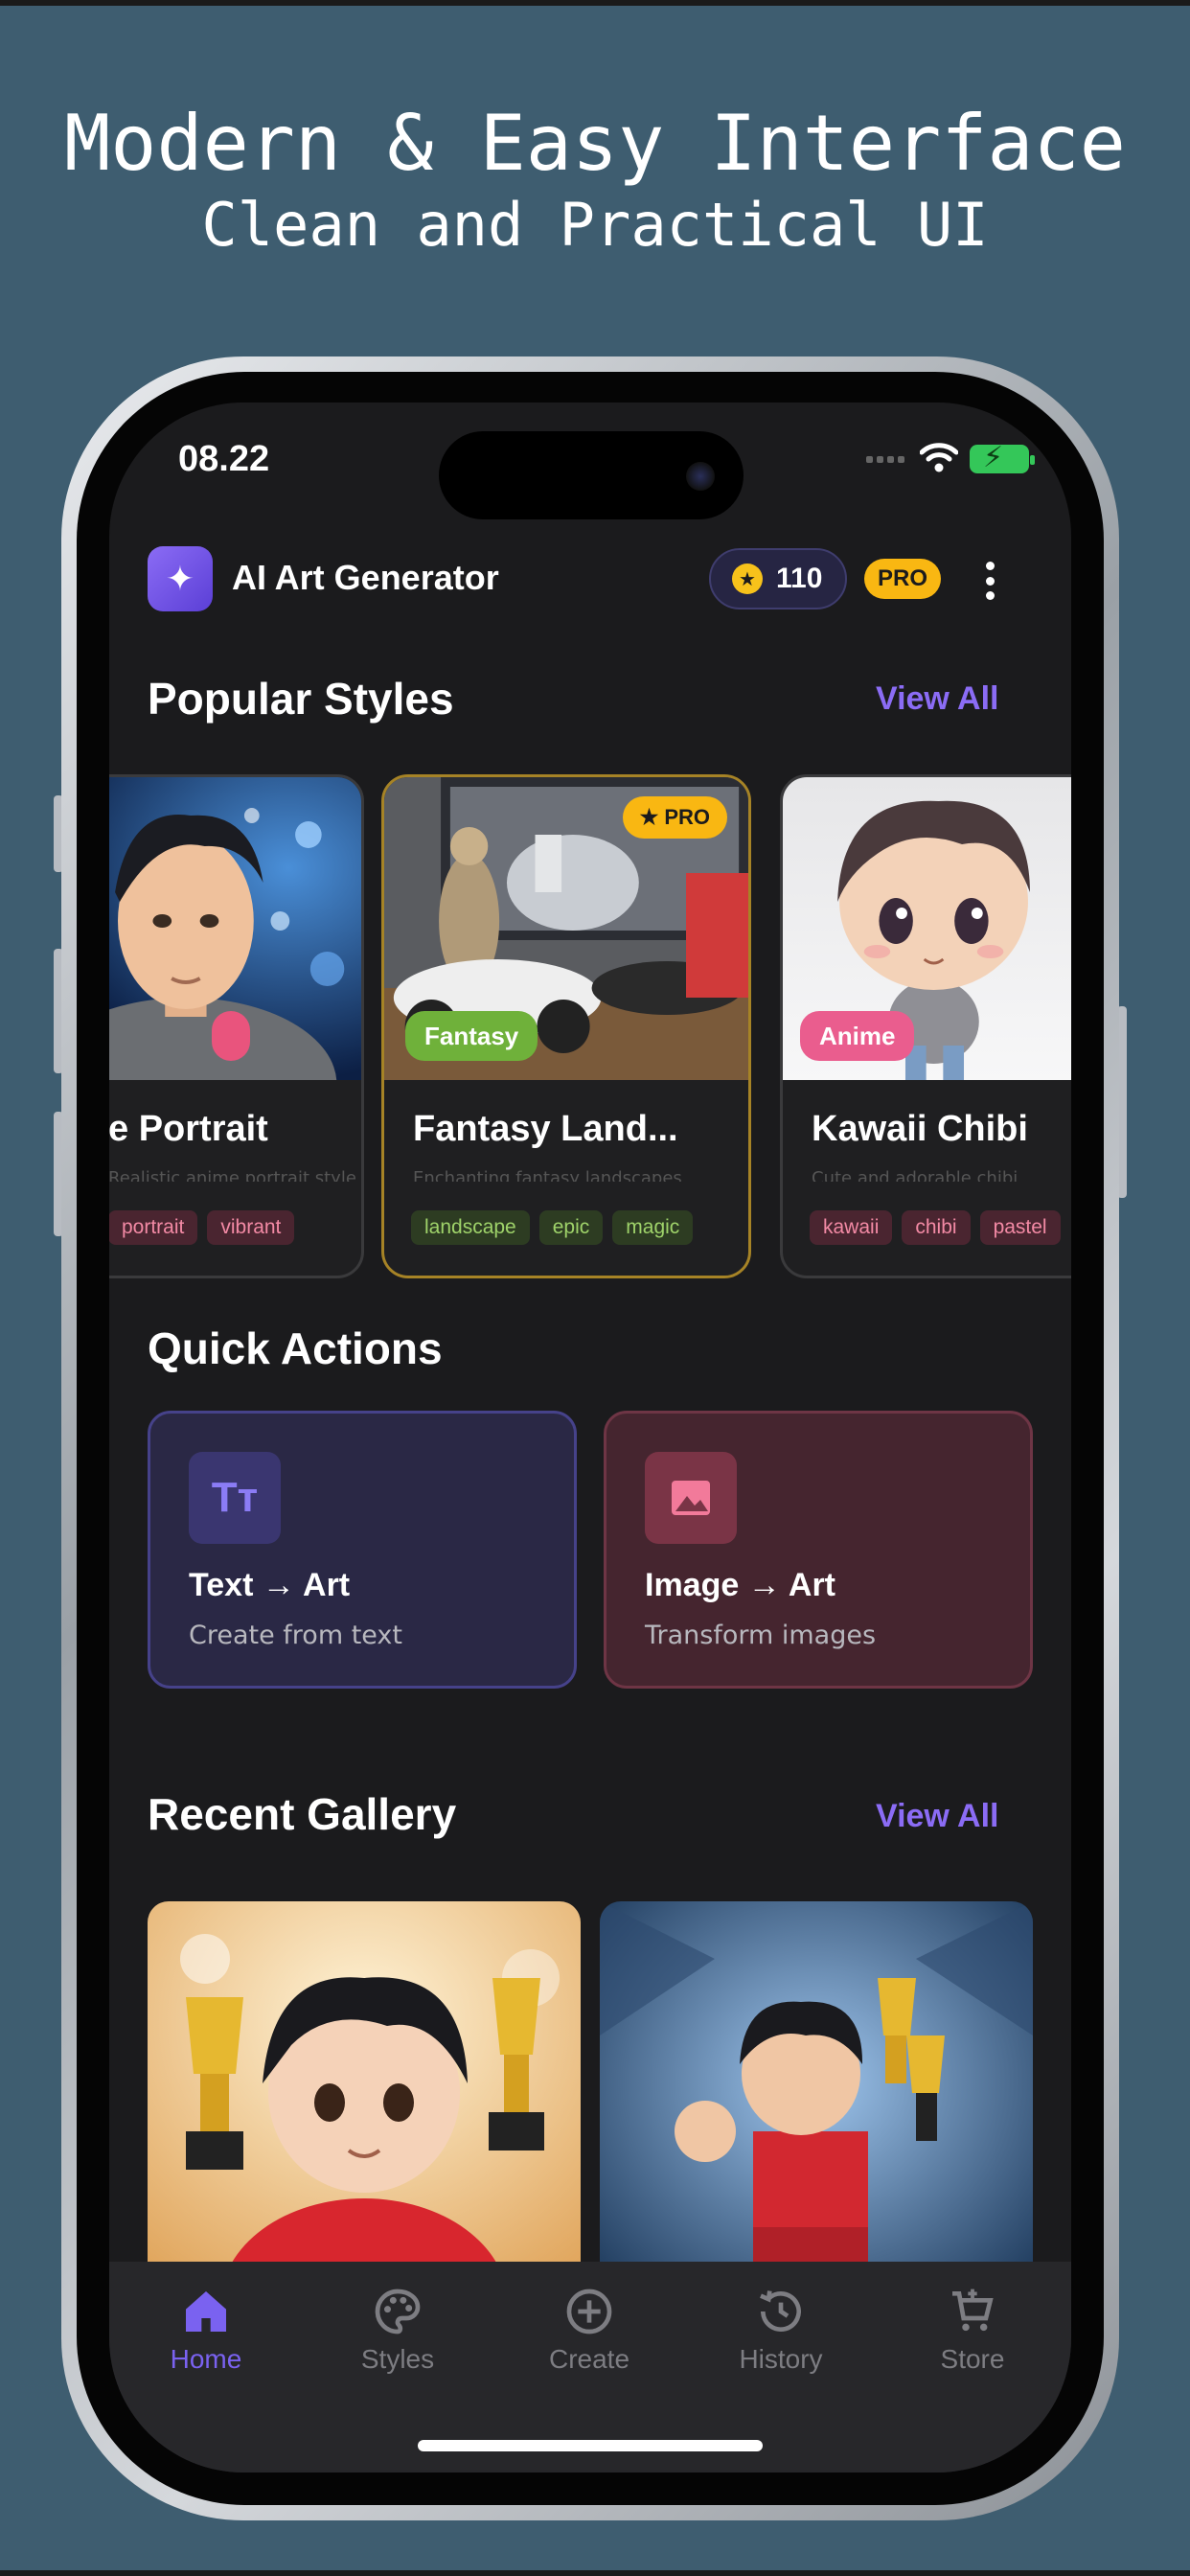  Describe the element at coordinates (653, 1227) in the screenshot. I see `tag: magic` at that location.